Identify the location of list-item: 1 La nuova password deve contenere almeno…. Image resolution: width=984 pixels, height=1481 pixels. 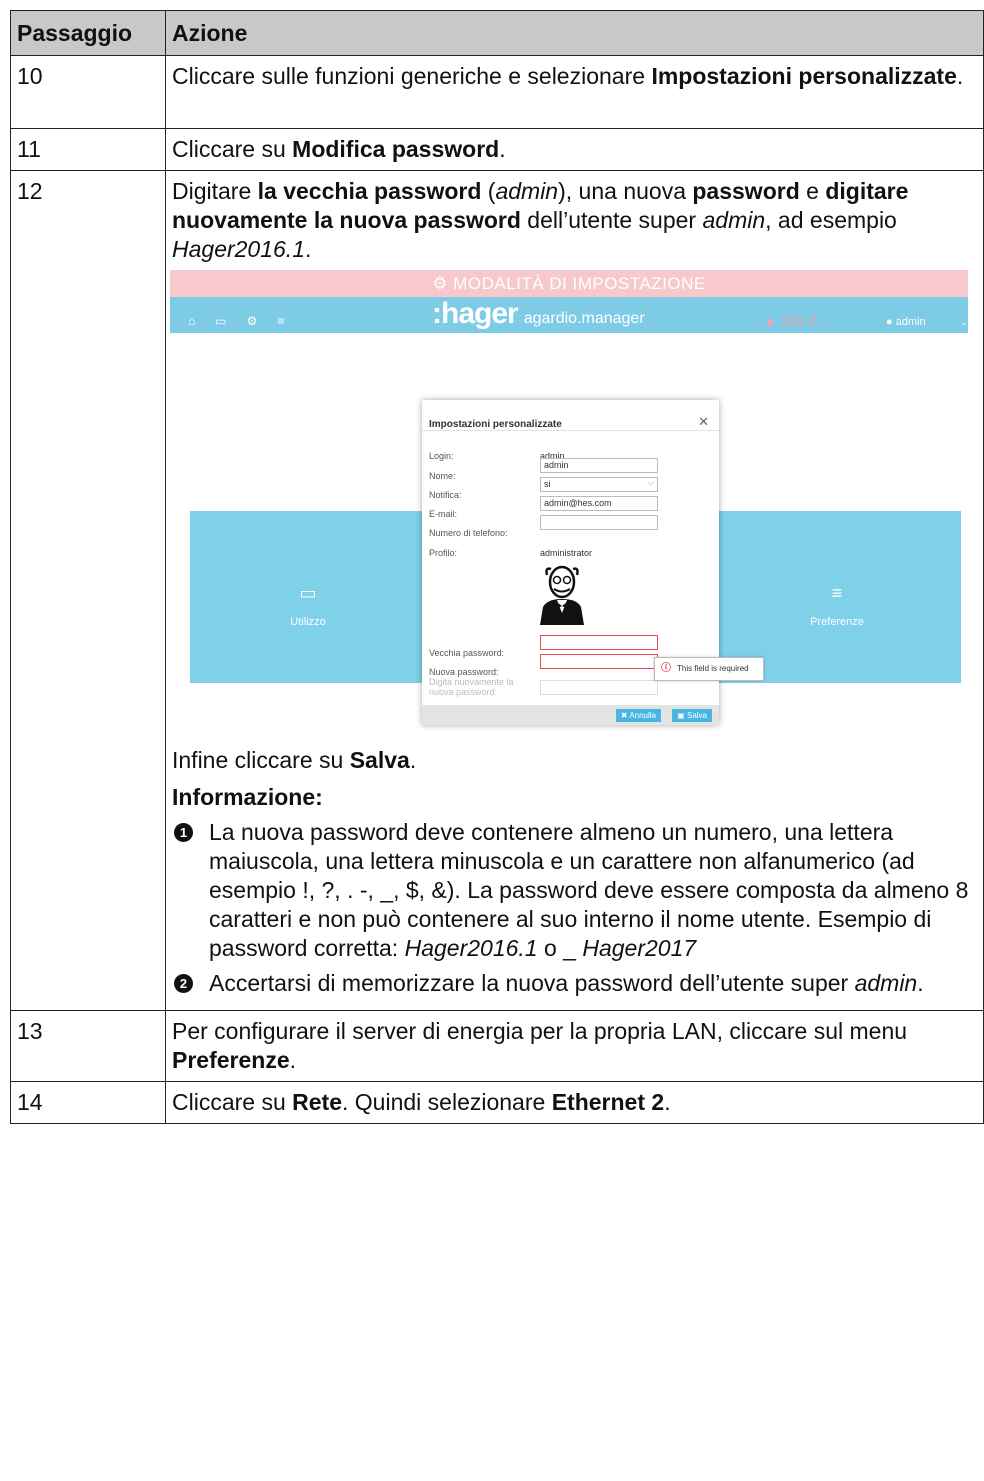
(574, 890).